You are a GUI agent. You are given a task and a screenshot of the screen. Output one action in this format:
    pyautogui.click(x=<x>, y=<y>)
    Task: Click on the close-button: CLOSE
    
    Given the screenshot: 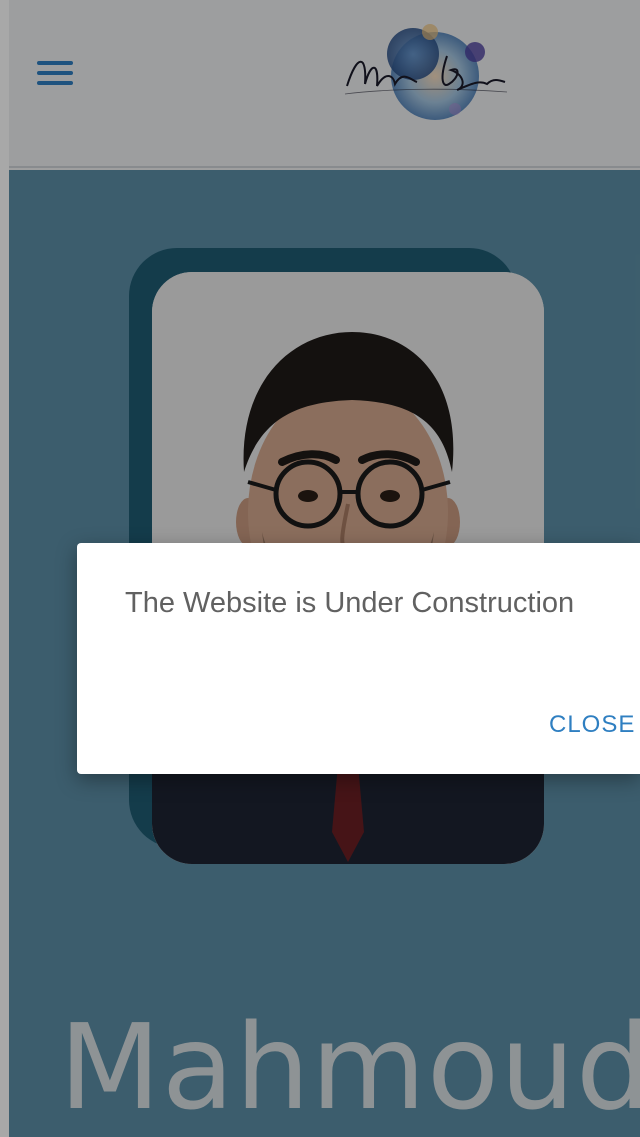 What is the action you would take?
    pyautogui.click(x=592, y=725)
    